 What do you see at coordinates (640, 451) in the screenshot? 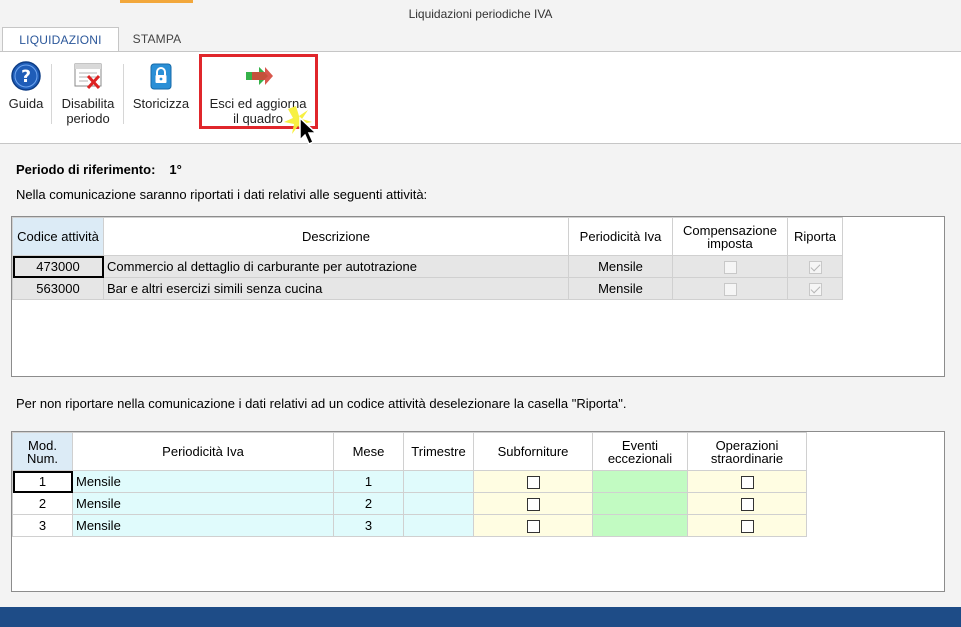
I see `col-eventi-eccezionali: Eventi eccezionali` at bounding box center [640, 451].